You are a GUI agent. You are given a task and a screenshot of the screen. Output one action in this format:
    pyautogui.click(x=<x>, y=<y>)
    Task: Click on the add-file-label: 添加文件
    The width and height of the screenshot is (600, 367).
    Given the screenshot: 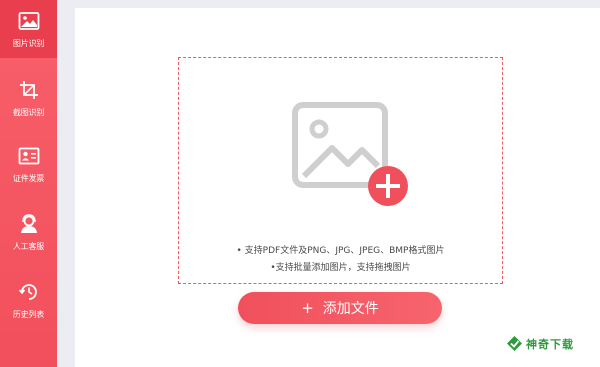 What is the action you would take?
    pyautogui.click(x=350, y=309)
    